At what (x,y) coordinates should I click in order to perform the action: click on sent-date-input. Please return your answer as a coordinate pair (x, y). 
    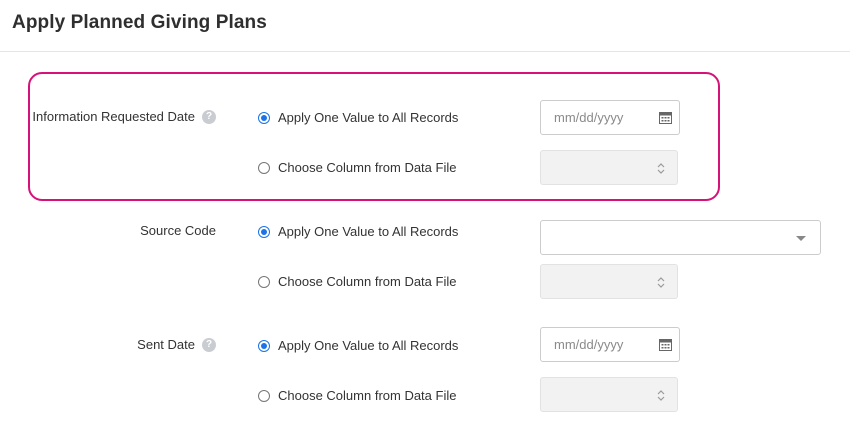
    Looking at the image, I should click on (610, 344).